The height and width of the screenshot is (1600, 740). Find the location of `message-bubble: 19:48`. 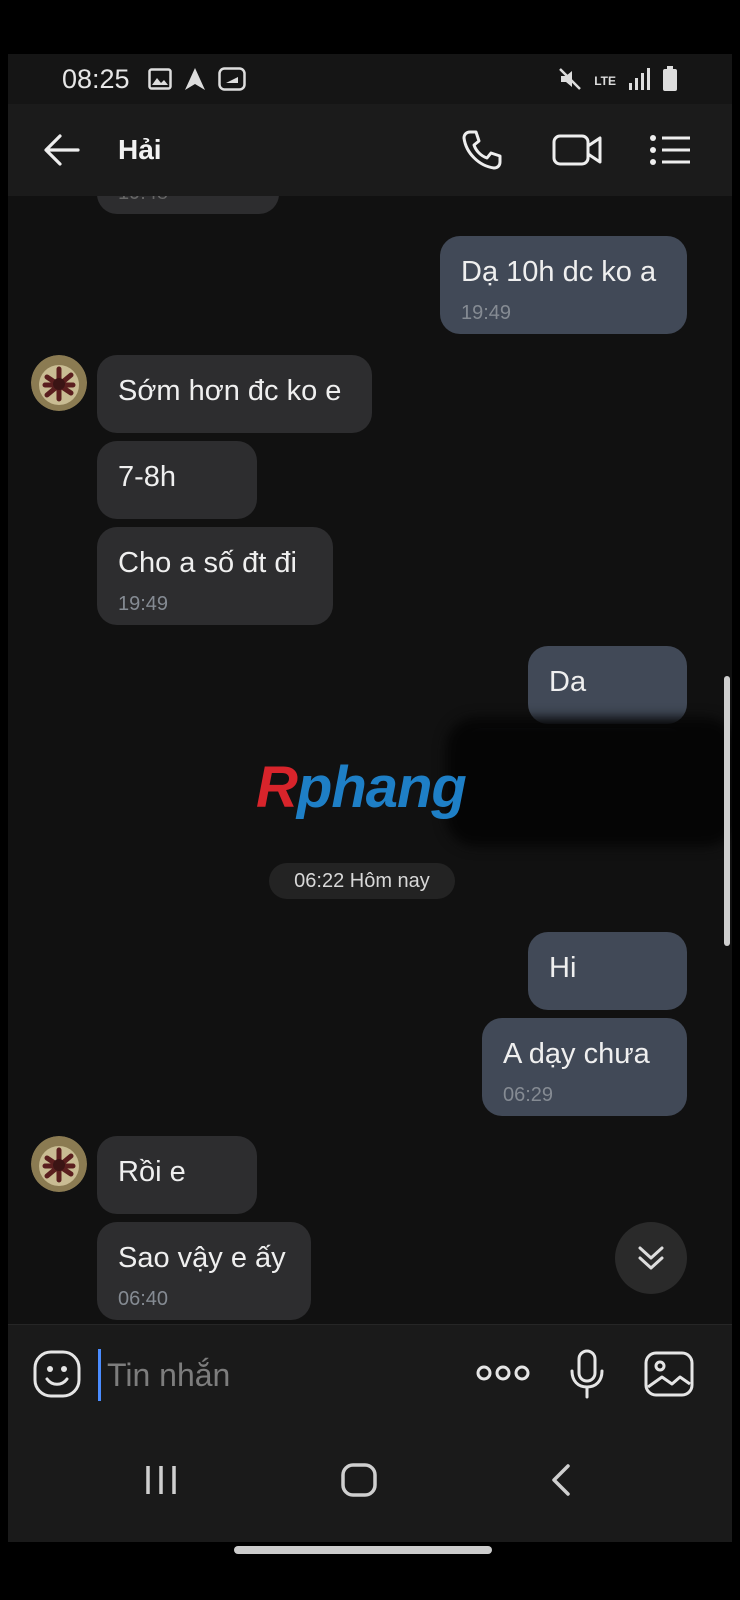

message-bubble: 19:48 is located at coordinates (188, 205).